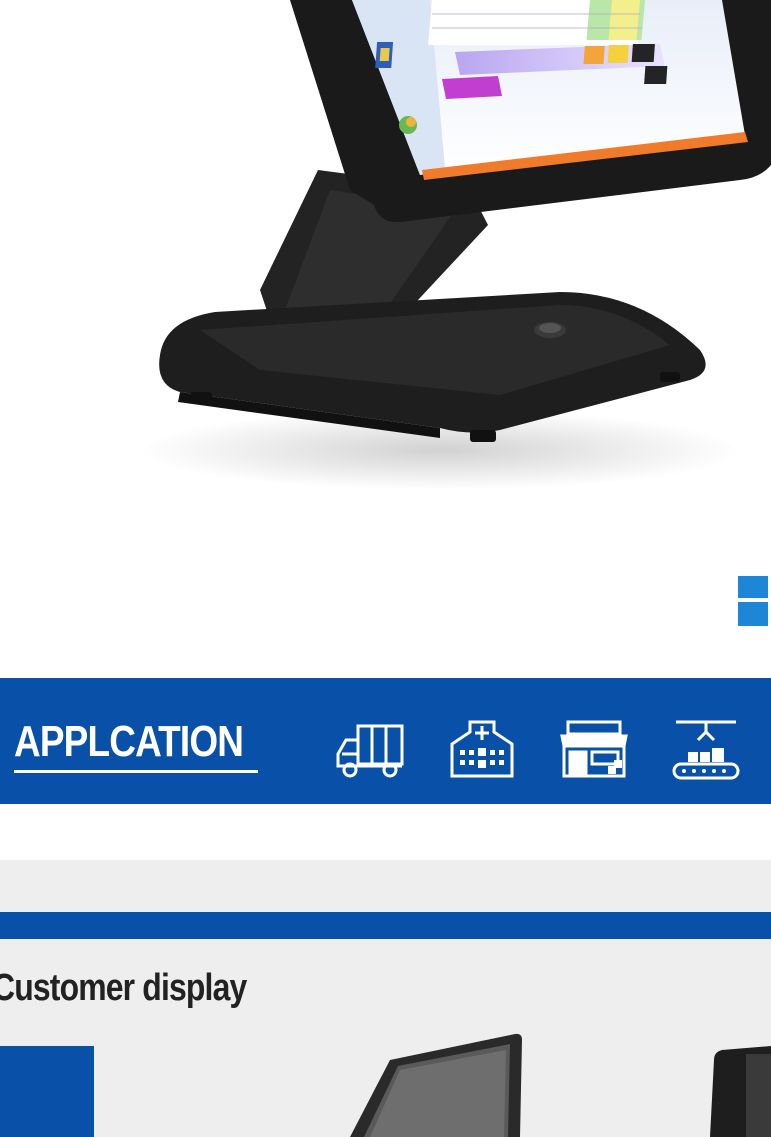 The image size is (771, 1137). Describe the element at coordinates (370, 750) in the screenshot. I see `delivery-truck-icon` at that location.